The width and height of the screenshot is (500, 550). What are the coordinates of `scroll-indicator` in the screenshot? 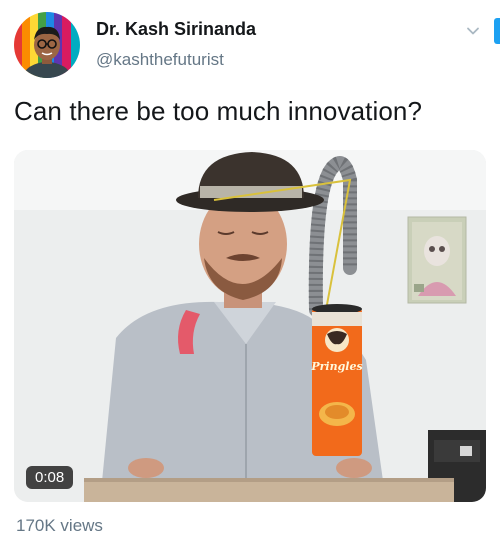 It's located at (497, 31).